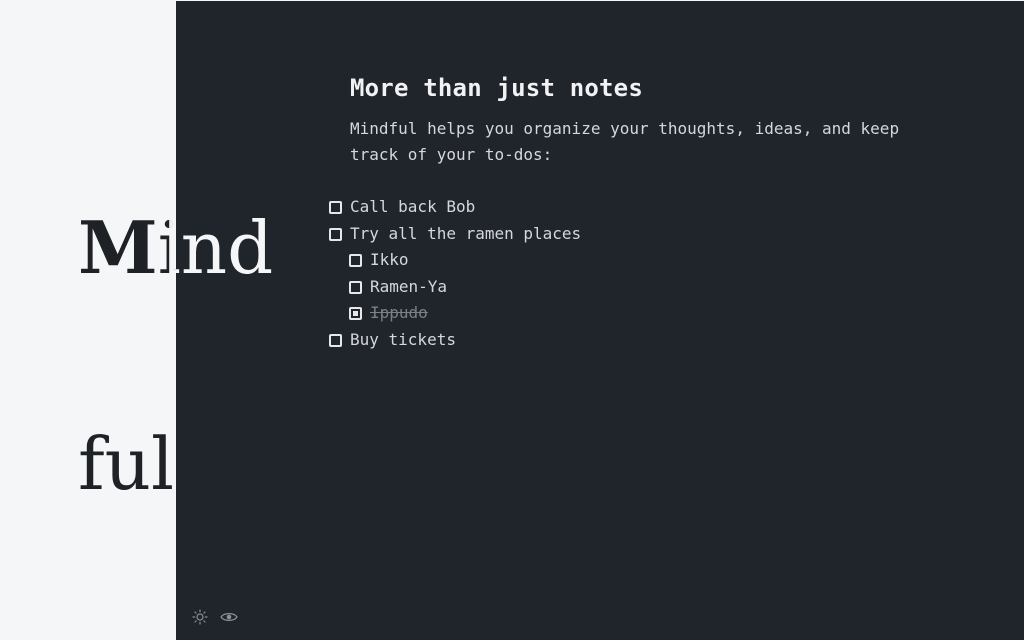 The width and height of the screenshot is (1024, 640). Describe the element at coordinates (355, 313) in the screenshot. I see `checkbox-checked` at that location.